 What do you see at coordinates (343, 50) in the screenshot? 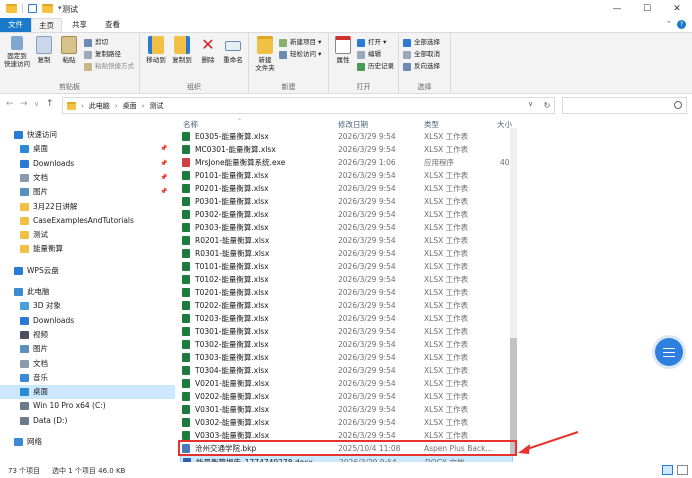
I see `properties-button: 属性` at bounding box center [343, 50].